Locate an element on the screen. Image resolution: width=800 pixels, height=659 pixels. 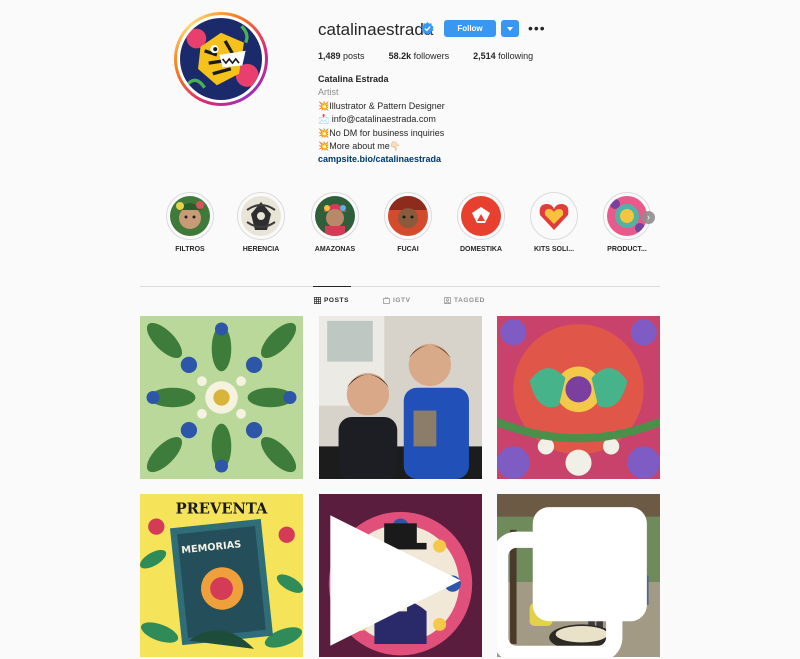
post-floral-kaleidoscope is located at coordinates (221, 397).